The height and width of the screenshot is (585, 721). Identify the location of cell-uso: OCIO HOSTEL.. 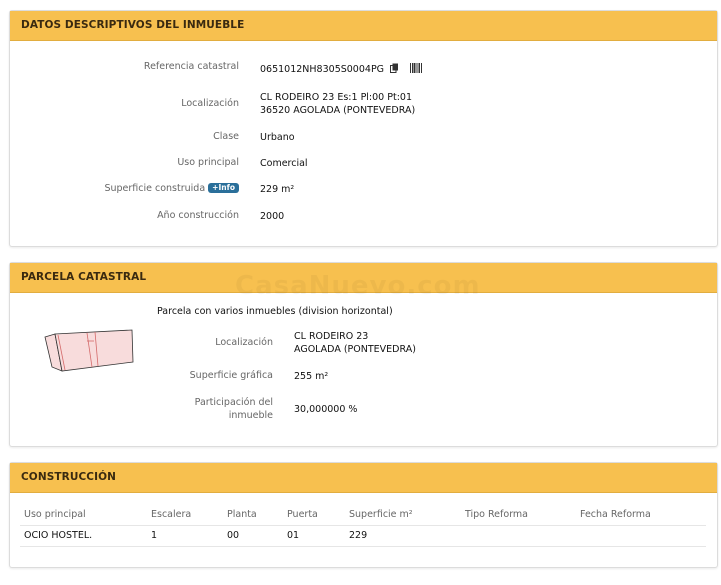
(58, 535).